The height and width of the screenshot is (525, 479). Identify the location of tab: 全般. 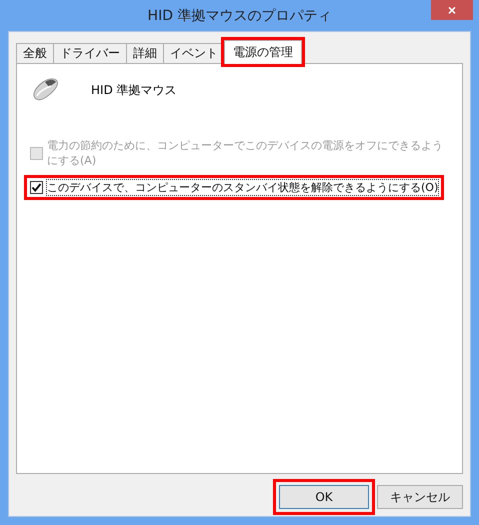
(35, 53).